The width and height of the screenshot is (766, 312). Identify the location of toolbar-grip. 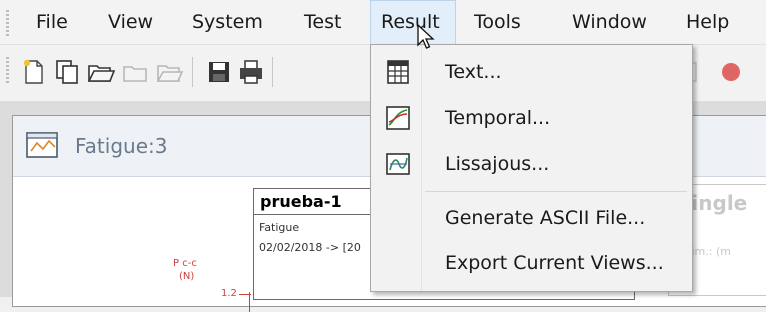
(7, 70).